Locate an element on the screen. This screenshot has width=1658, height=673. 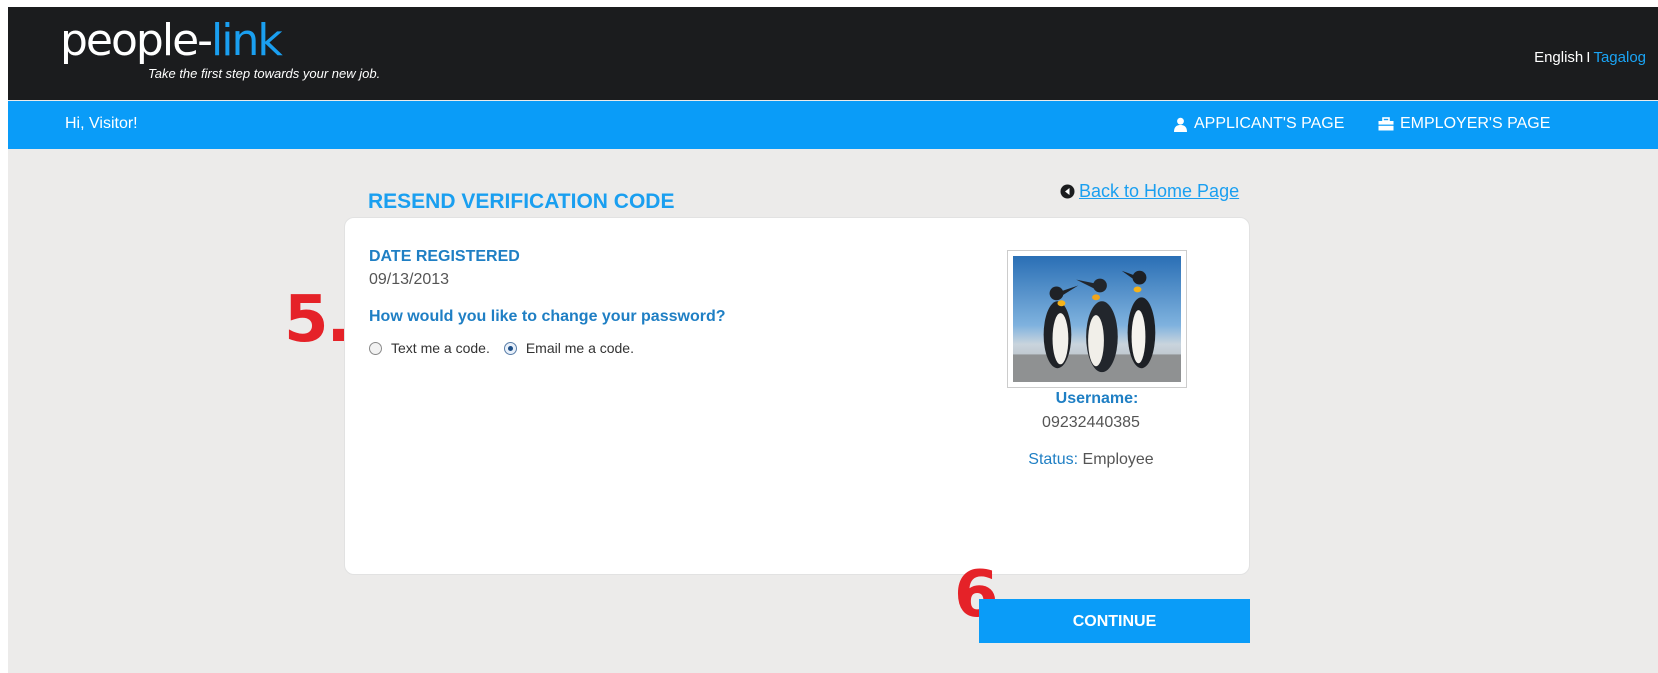
penguins-image is located at coordinates (1097, 319).